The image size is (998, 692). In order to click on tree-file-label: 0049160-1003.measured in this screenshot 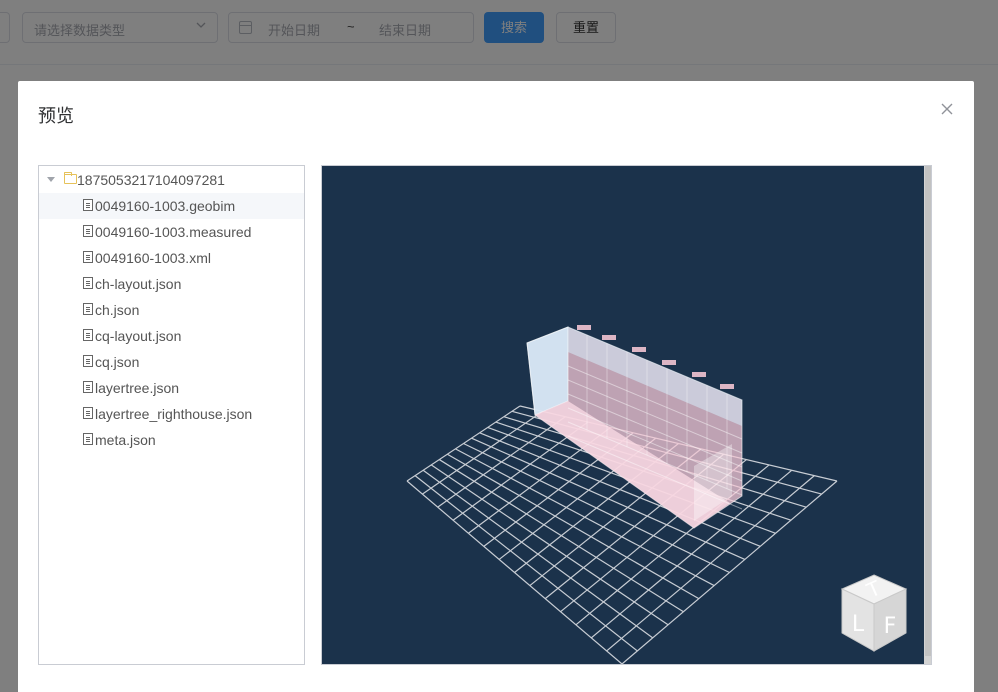, I will do `click(173, 232)`.